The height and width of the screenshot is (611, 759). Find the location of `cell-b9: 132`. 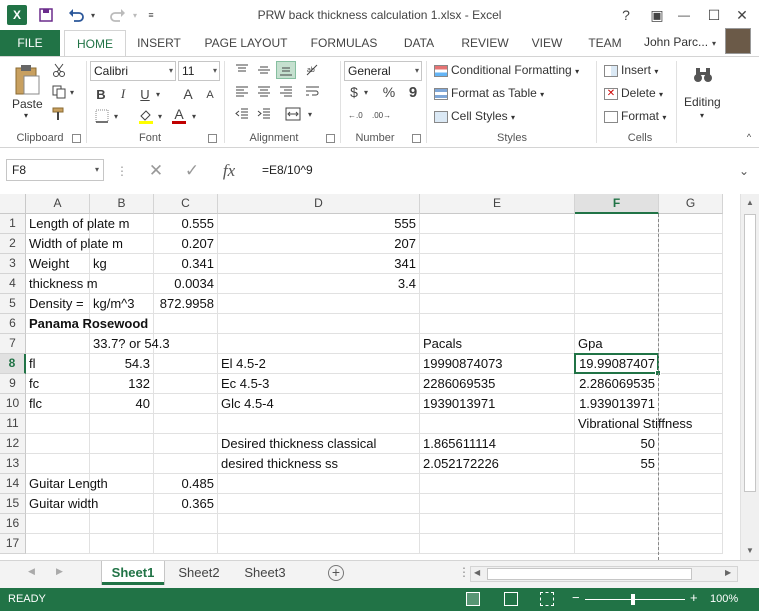

cell-b9: 132 is located at coordinates (122, 384).